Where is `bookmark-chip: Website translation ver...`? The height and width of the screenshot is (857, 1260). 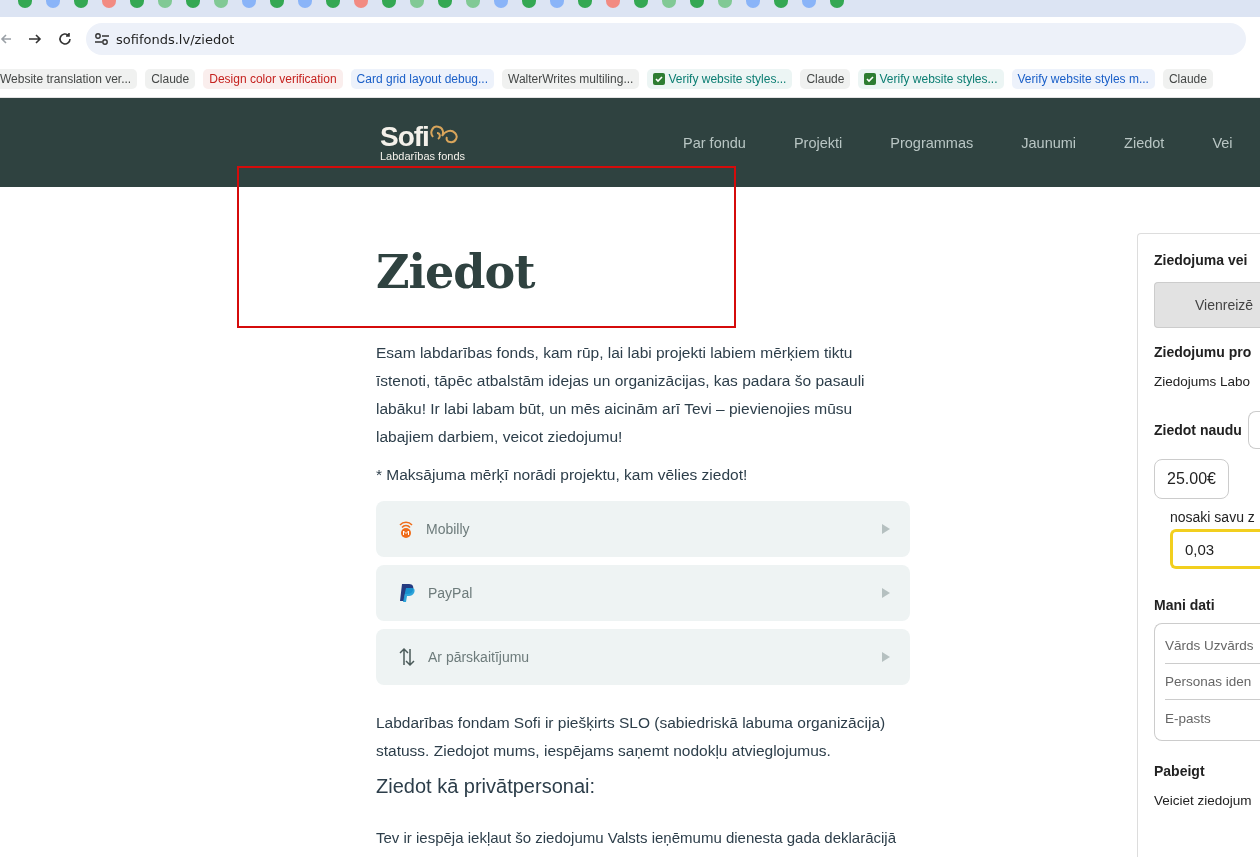 bookmark-chip: Website translation ver... is located at coordinates (69, 79).